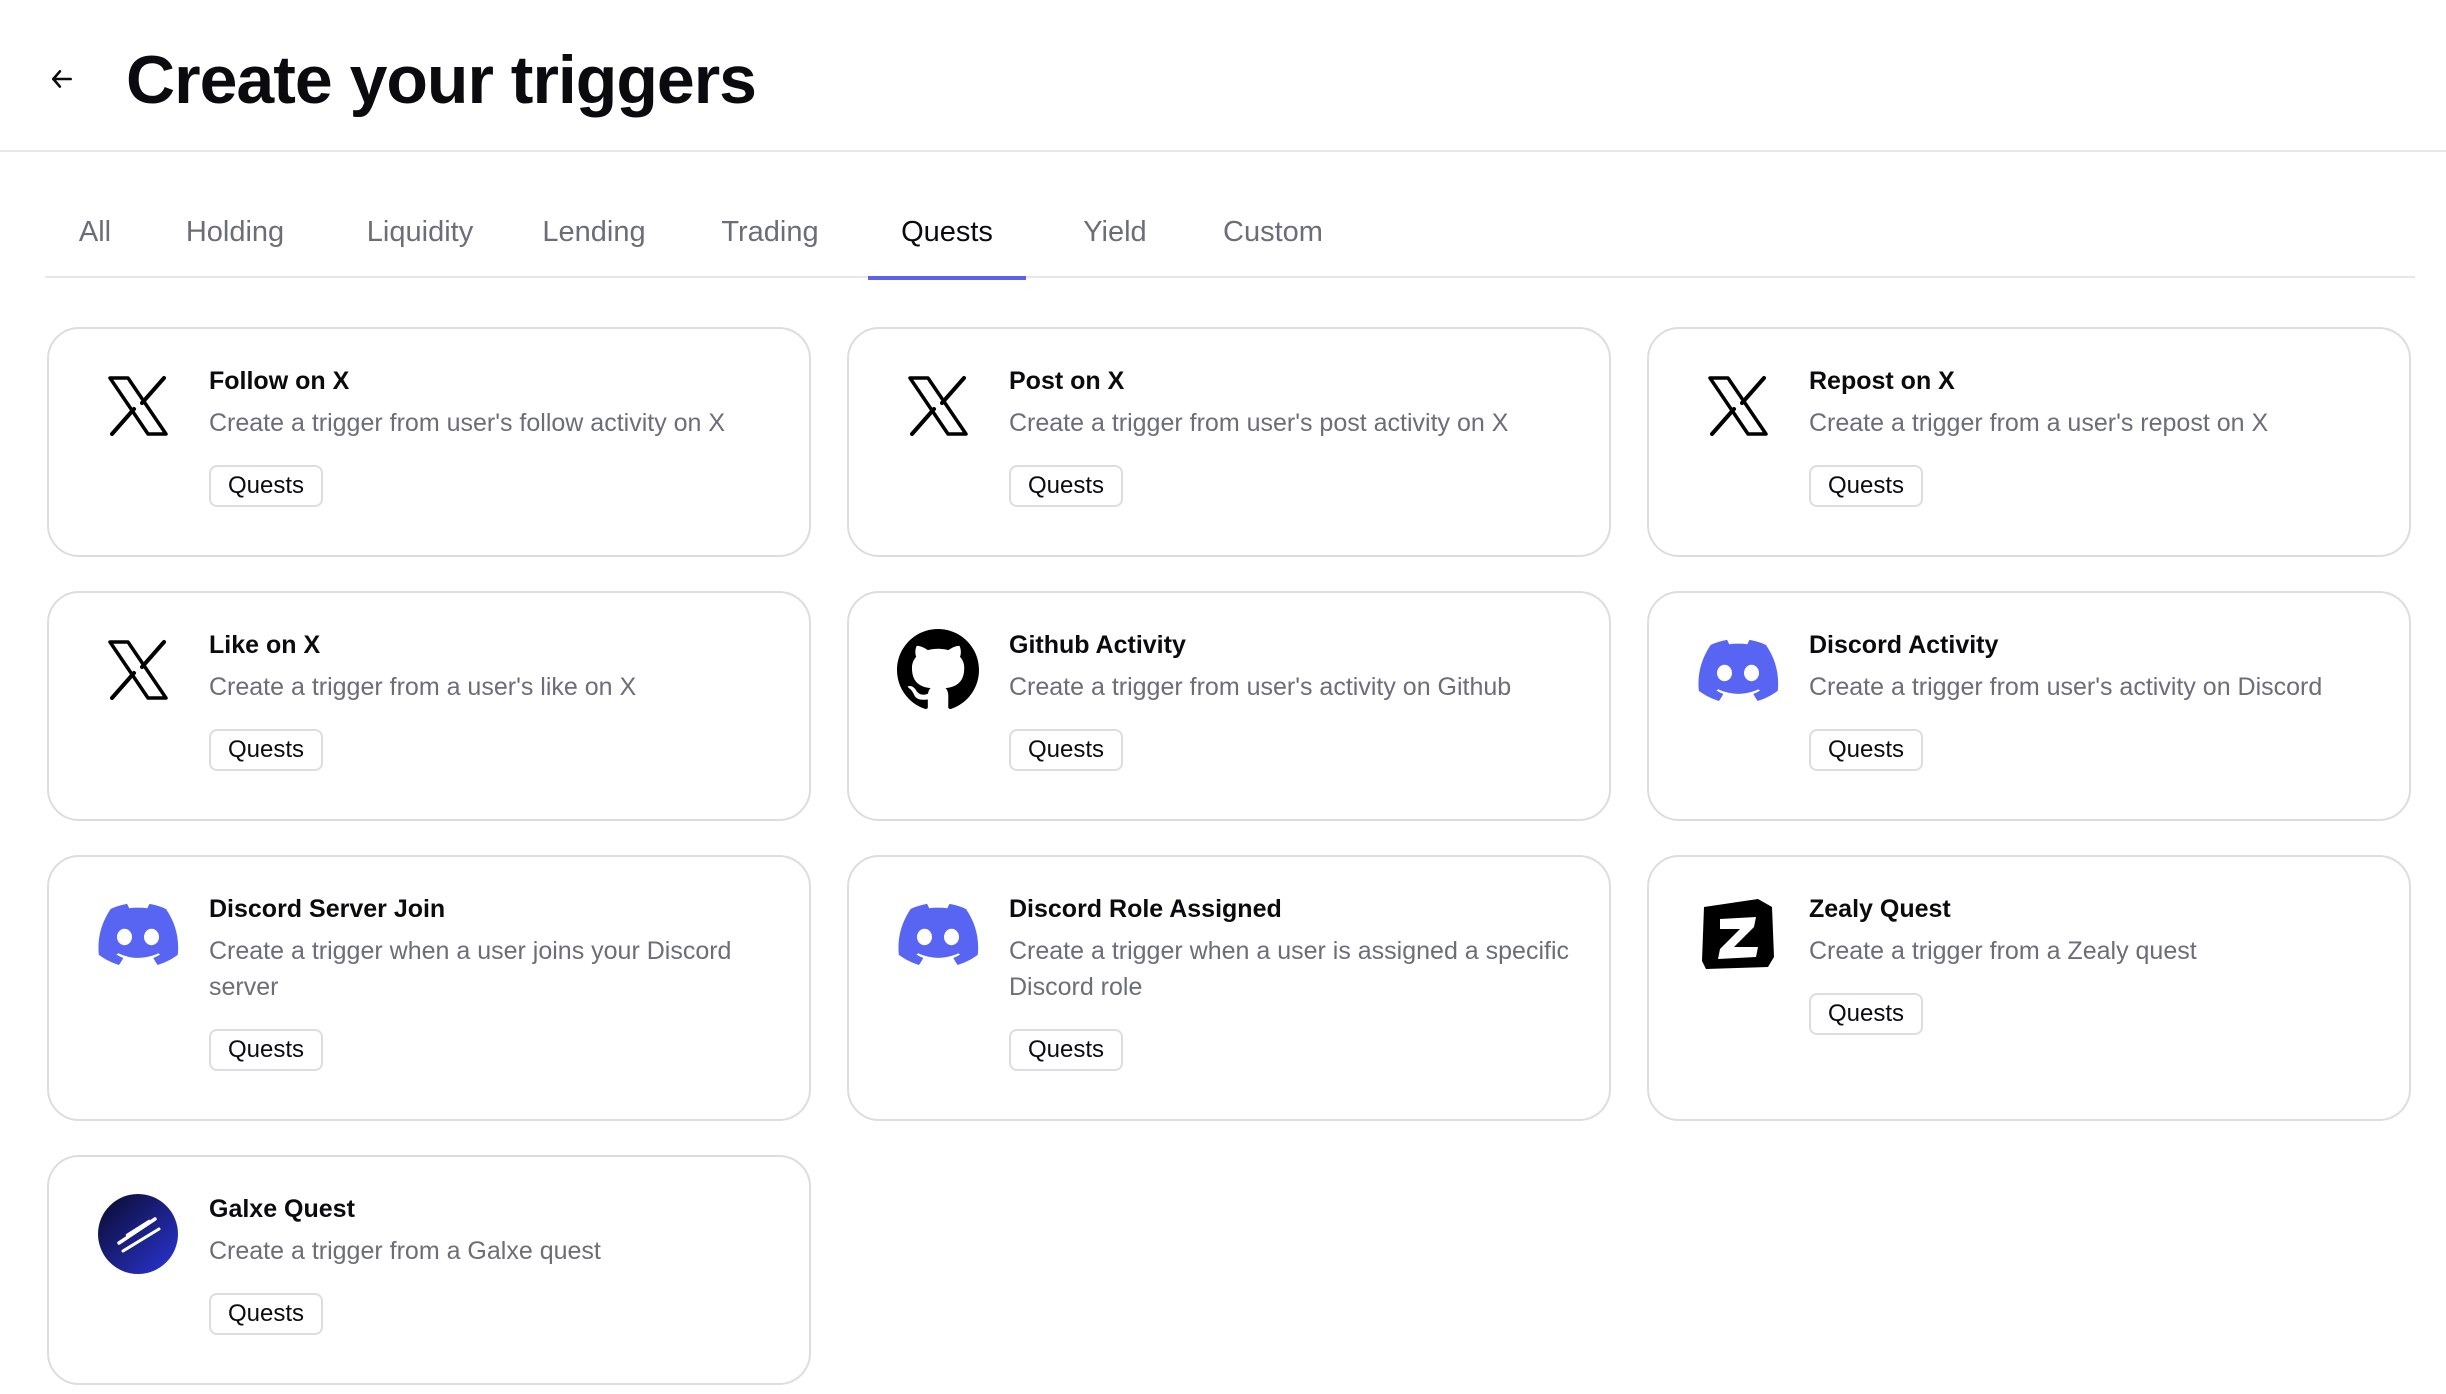 The height and width of the screenshot is (1394, 2446). What do you see at coordinates (2003, 951) in the screenshot?
I see `card-description: Create a trigger from a Zealy quest` at bounding box center [2003, 951].